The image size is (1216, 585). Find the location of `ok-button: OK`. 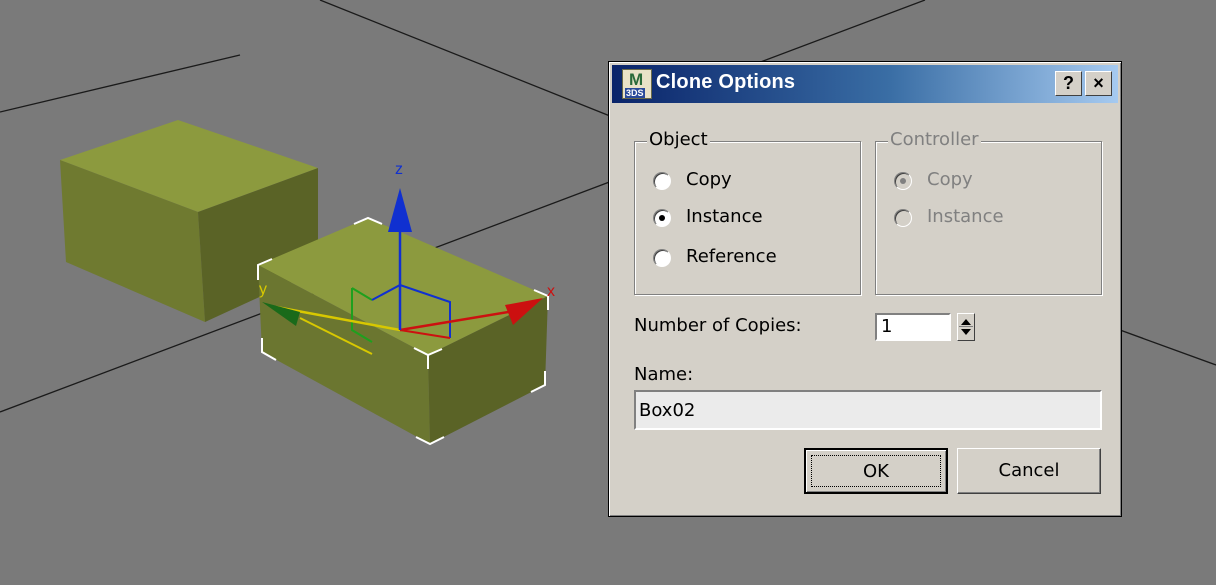

ok-button: OK is located at coordinates (876, 471).